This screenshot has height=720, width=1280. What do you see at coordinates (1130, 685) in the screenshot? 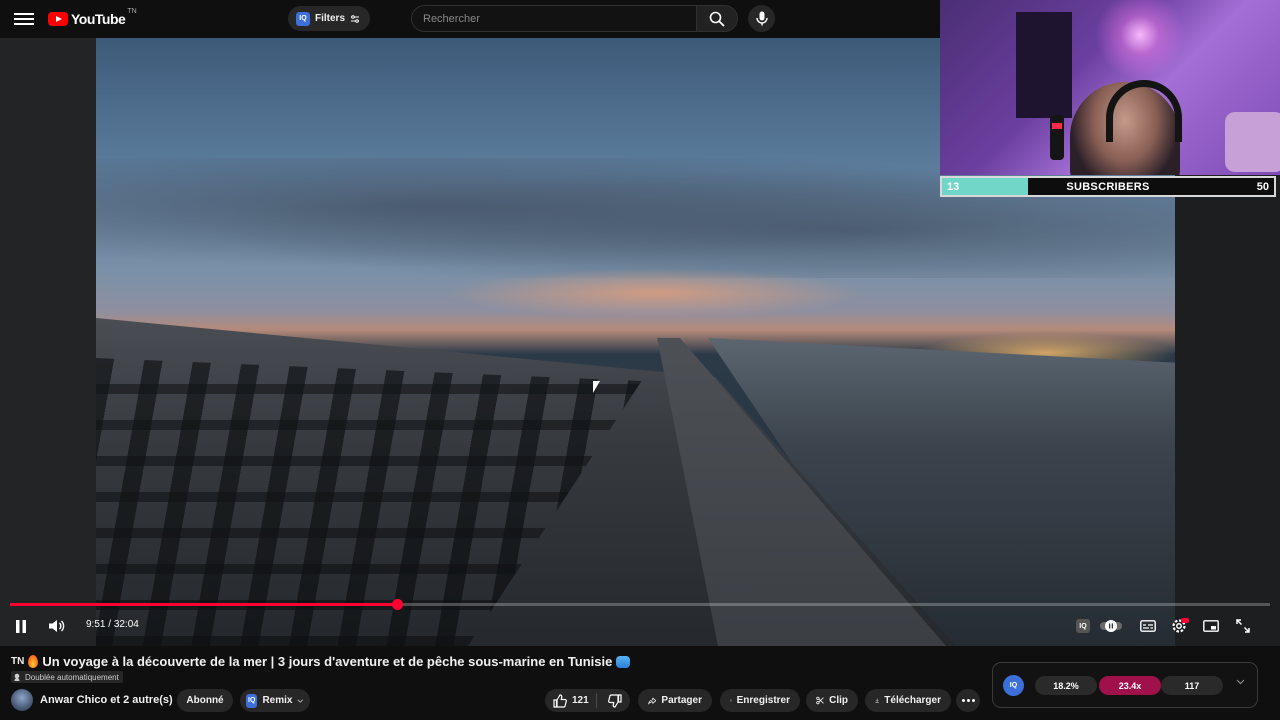
I see `iq-stat-multiplier: 23.4x` at bounding box center [1130, 685].